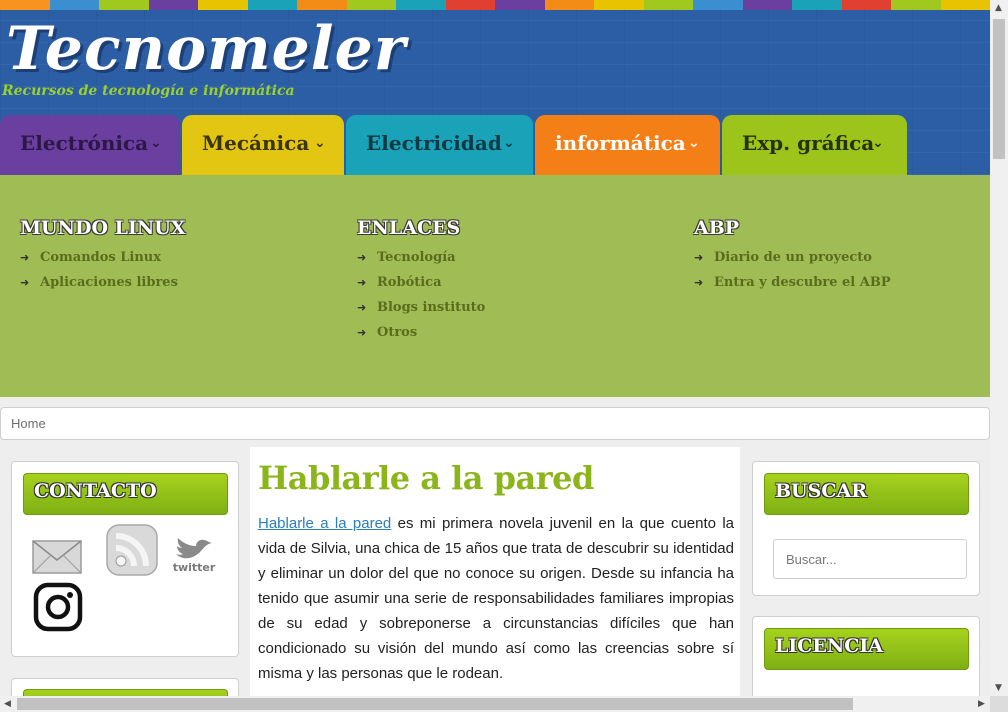 This screenshot has height=712, width=1008. I want to click on post-title: Hablarle a la pared, so click(426, 478).